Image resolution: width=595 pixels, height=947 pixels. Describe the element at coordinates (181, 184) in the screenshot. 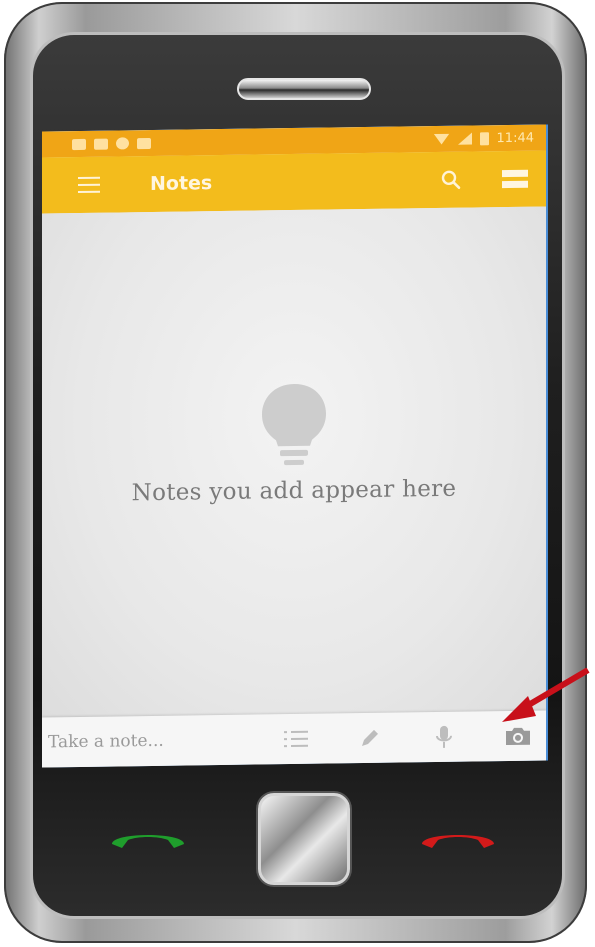

I see `app-title: Notes` at that location.